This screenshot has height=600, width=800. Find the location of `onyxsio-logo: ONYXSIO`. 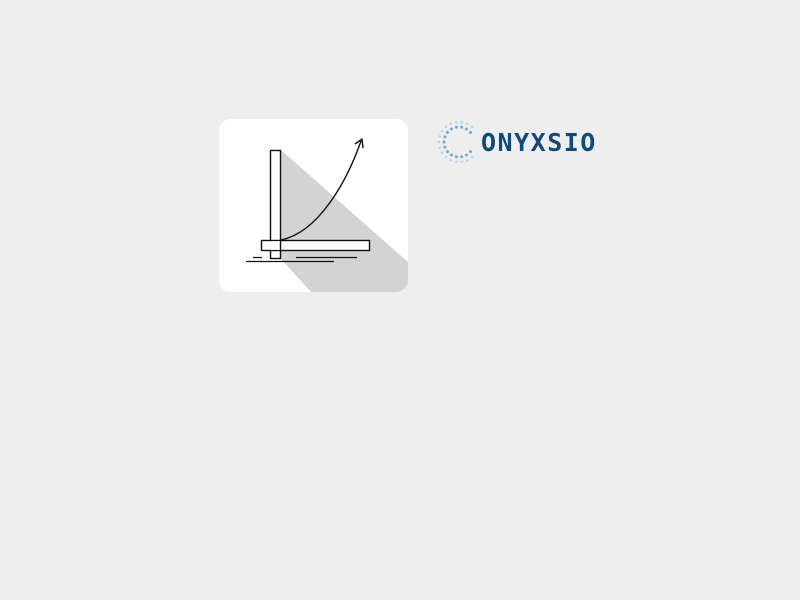

onyxsio-logo: ONYXSIO is located at coordinates (534, 143).